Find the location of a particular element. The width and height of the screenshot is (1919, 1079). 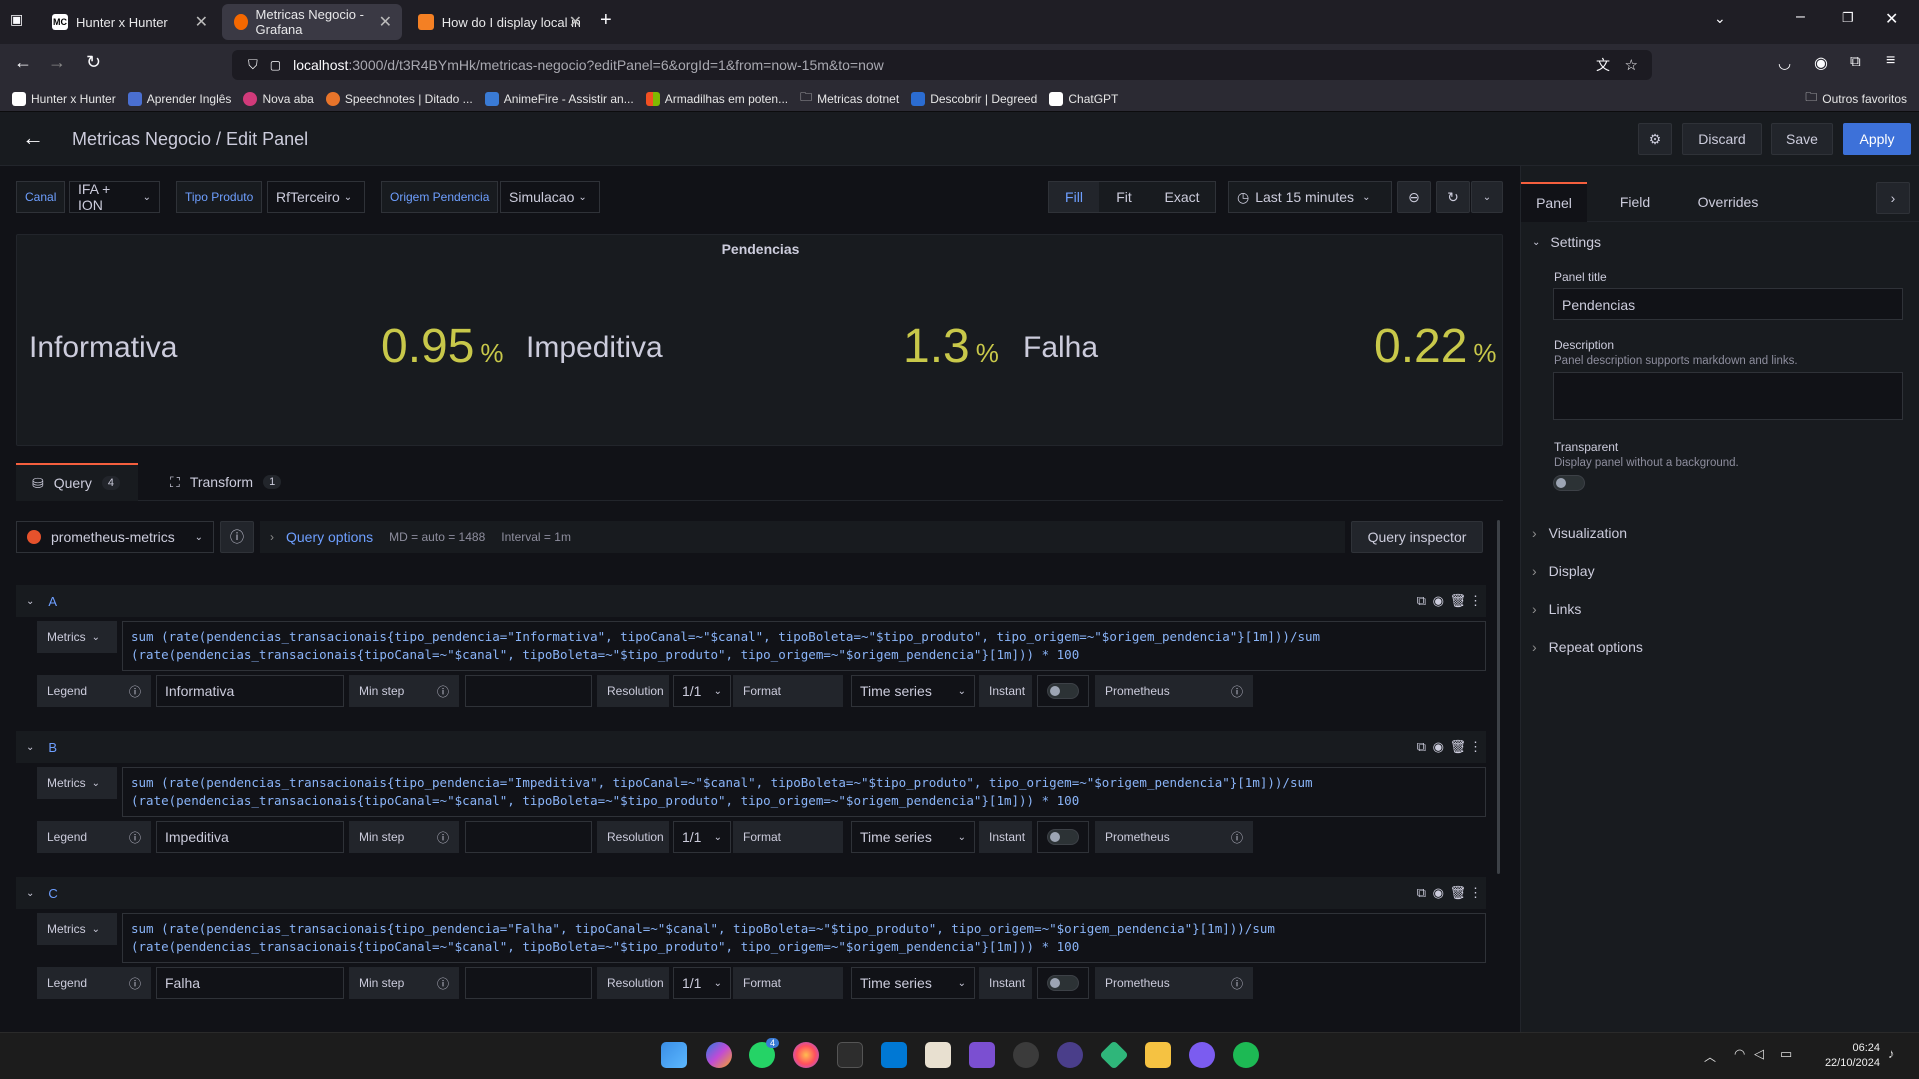

variable-select-canal: IFA + ION ⌄ is located at coordinates (114, 197).